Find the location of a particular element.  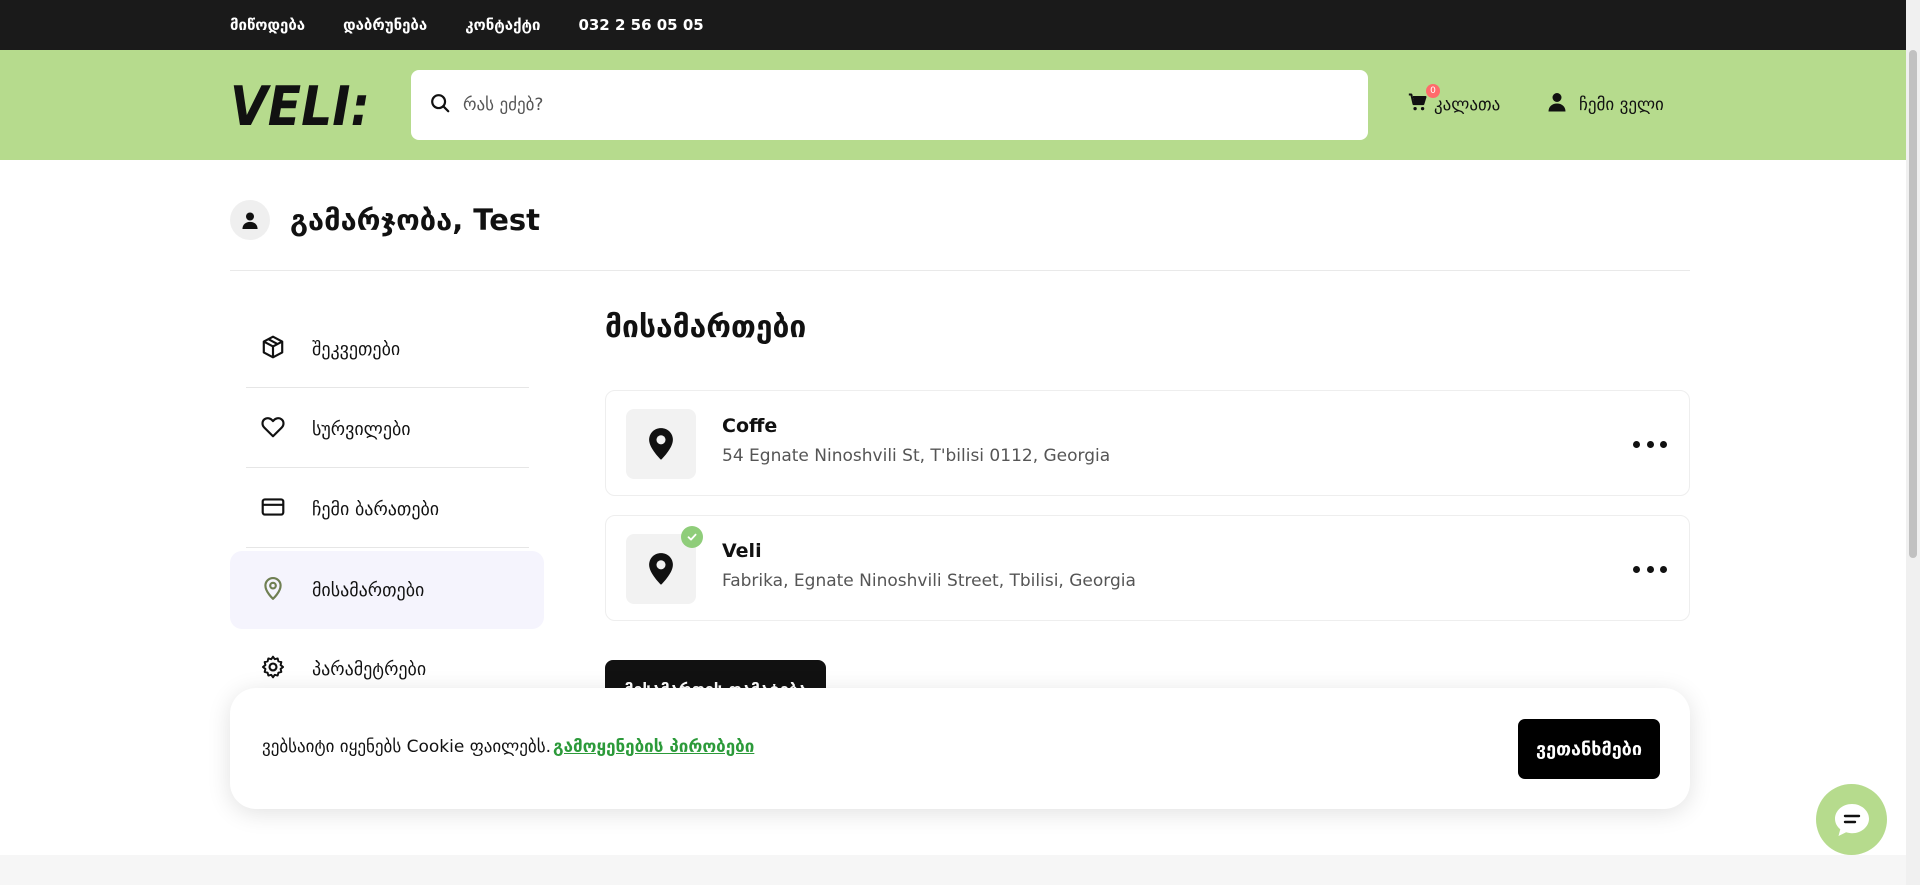

logo: VELI: is located at coordinates (314, 106).